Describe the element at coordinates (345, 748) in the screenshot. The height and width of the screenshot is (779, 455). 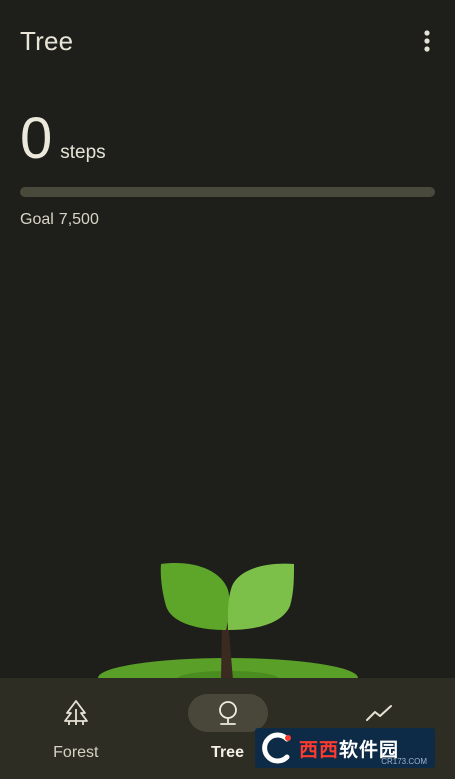
I see `watermark-logo: 西西软件园 CR173.COM` at that location.